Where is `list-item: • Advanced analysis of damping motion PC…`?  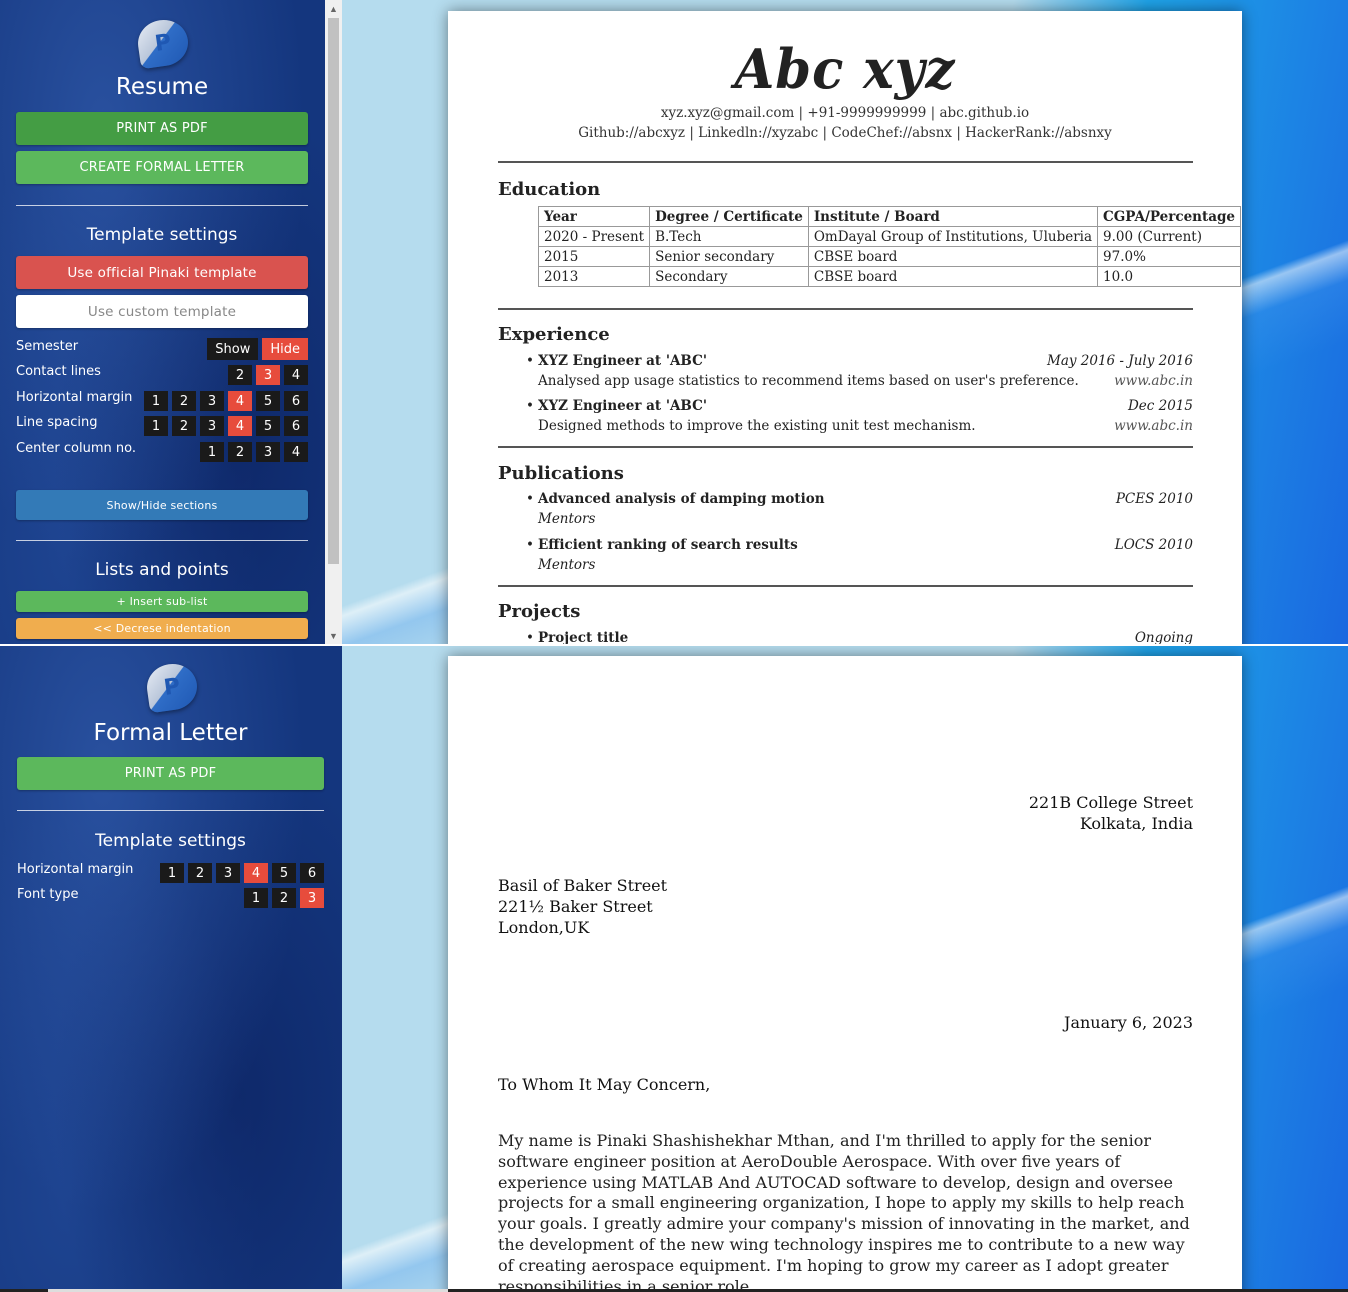
list-item: • Advanced analysis of damping motion PC… is located at coordinates (859, 509).